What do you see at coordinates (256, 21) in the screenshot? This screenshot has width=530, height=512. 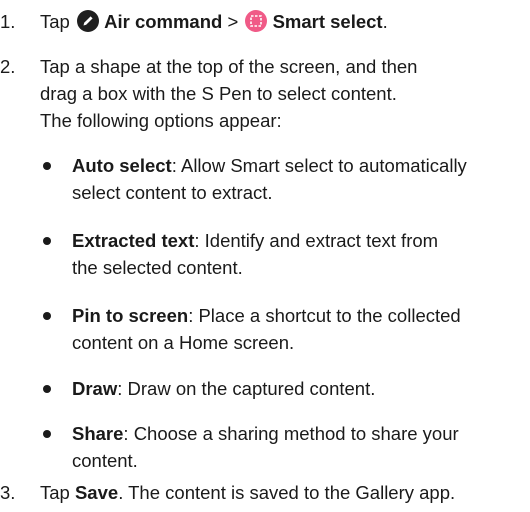 I see `smart-select-icon` at bounding box center [256, 21].